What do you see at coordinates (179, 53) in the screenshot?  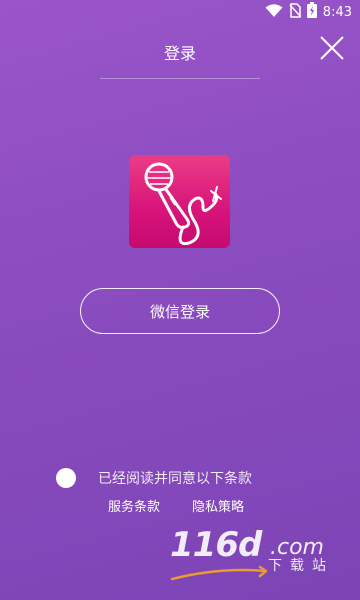 I see `page-title: 登录` at bounding box center [179, 53].